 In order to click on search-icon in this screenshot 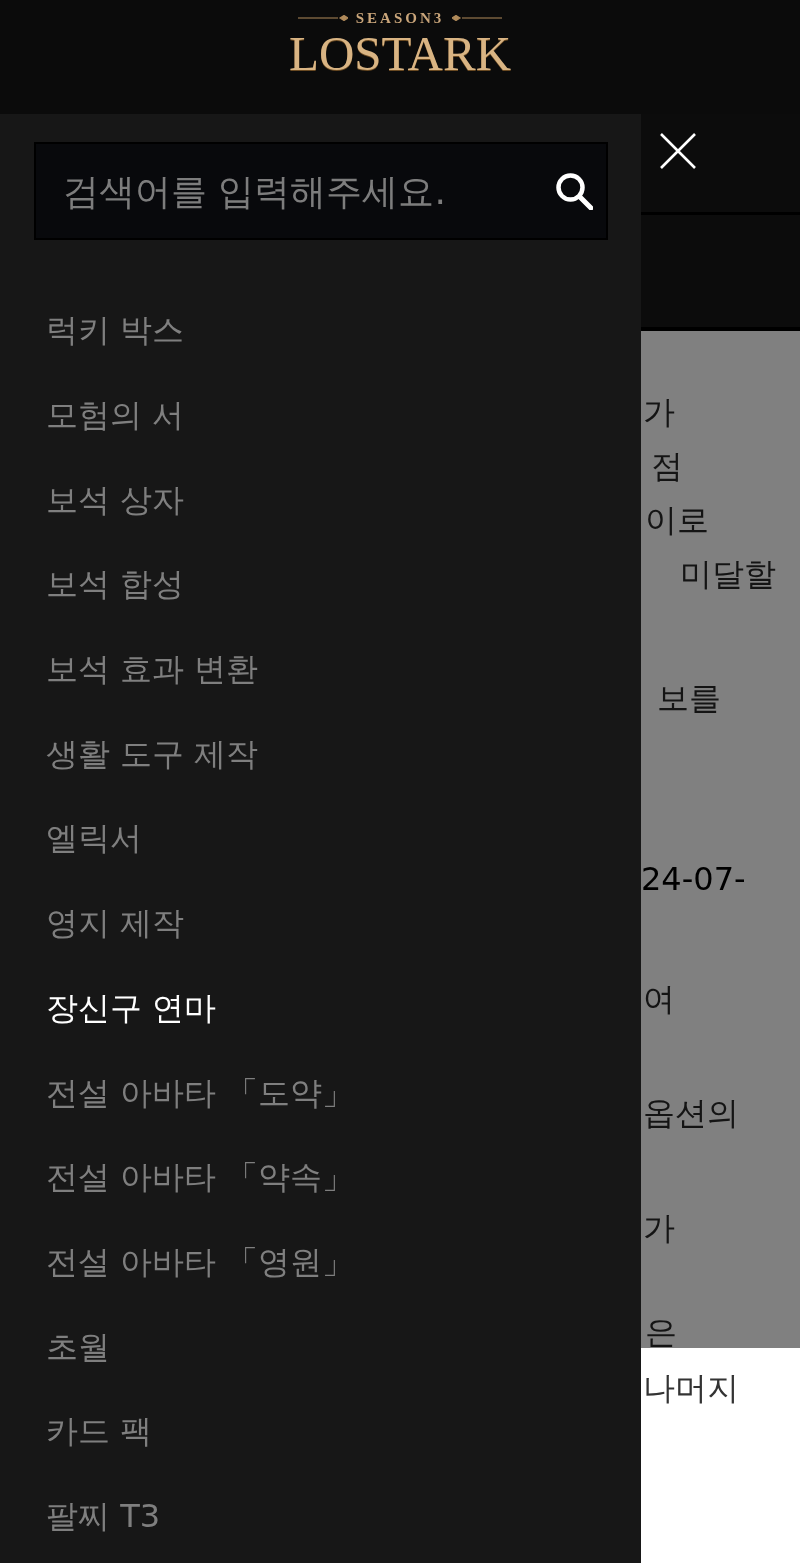, I will do `click(574, 191)`.